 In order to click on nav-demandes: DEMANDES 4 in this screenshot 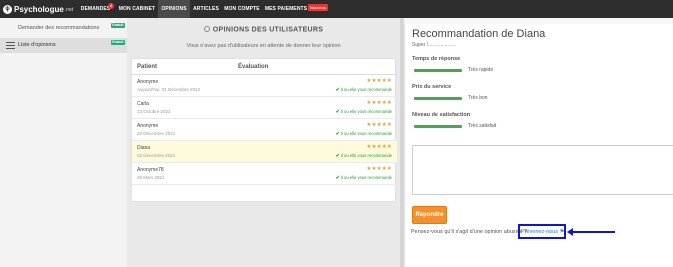, I will do `click(95, 9)`.